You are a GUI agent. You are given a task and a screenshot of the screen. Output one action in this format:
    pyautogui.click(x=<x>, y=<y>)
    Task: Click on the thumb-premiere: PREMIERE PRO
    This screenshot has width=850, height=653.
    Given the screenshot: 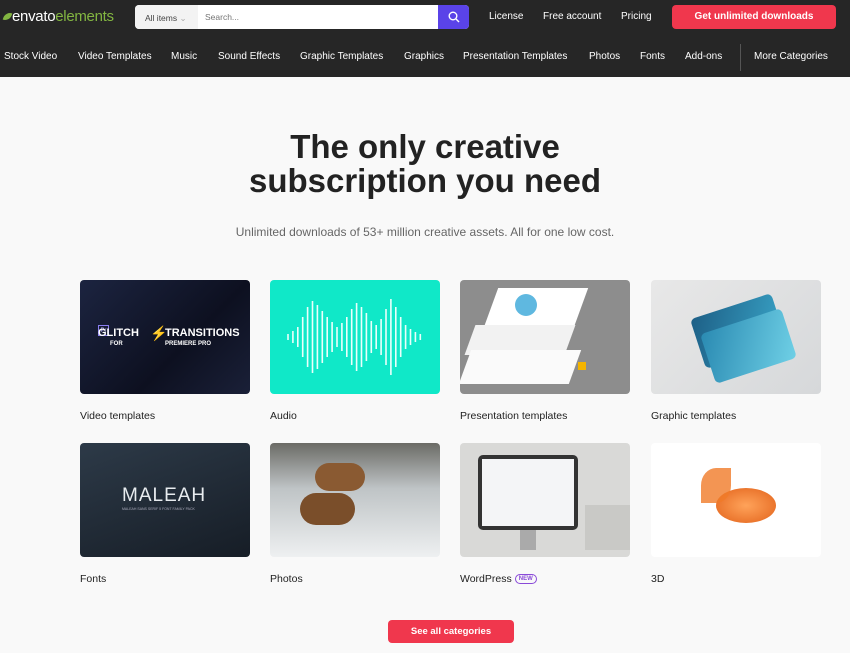 What is the action you would take?
    pyautogui.click(x=188, y=344)
    